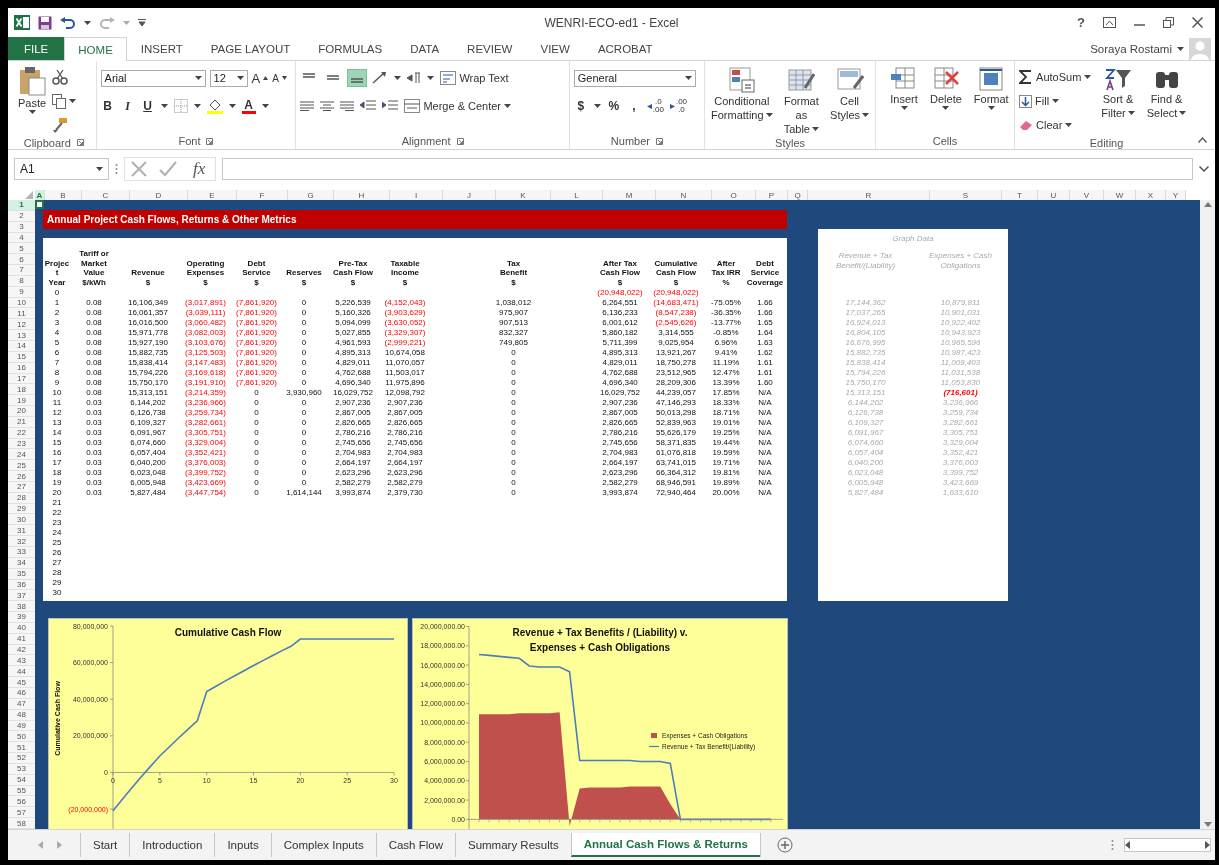 This screenshot has width=1219, height=865. What do you see at coordinates (61, 169) in the screenshot?
I see `name-box: A1` at bounding box center [61, 169].